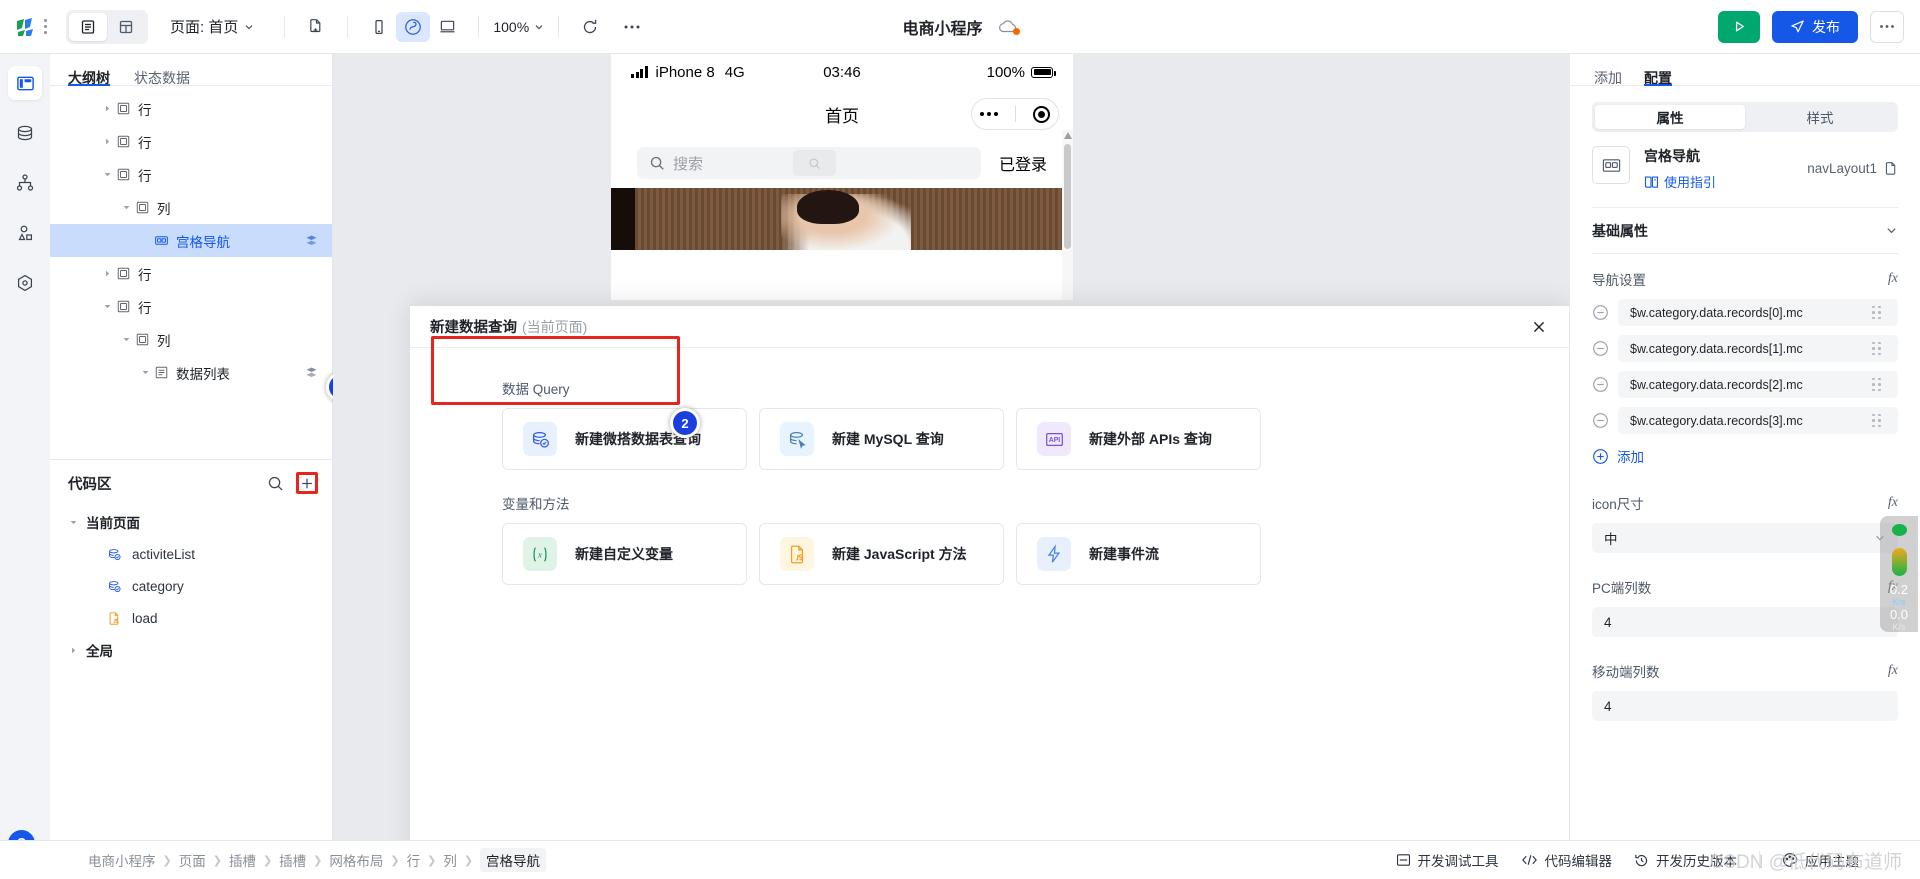 This screenshot has width=1920, height=879. I want to click on tab-outline-tree: 大纲树, so click(89, 77).